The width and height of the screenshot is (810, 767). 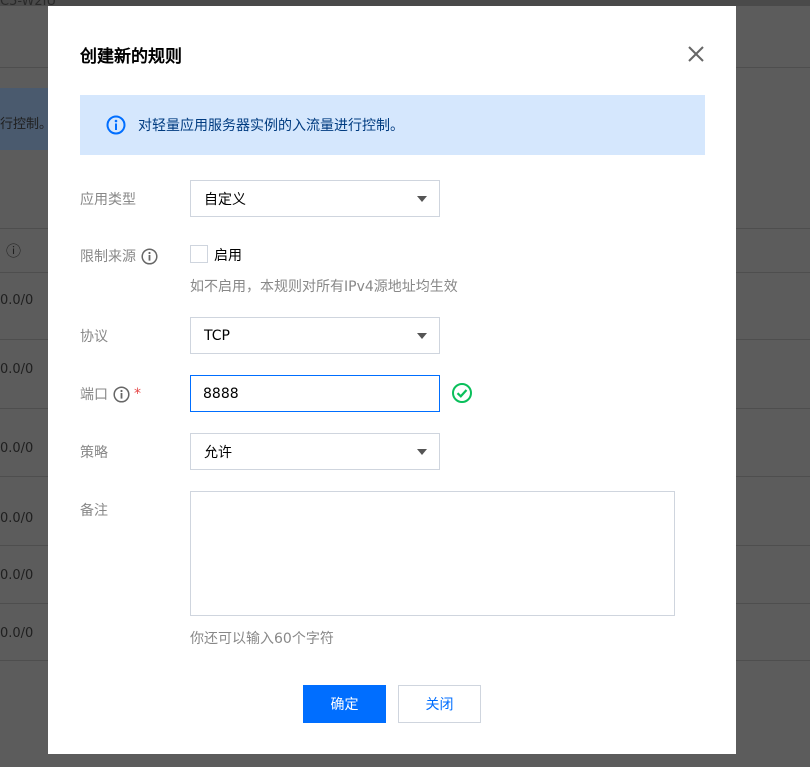 What do you see at coordinates (137, 394) in the screenshot?
I see `required-mark: *` at bounding box center [137, 394].